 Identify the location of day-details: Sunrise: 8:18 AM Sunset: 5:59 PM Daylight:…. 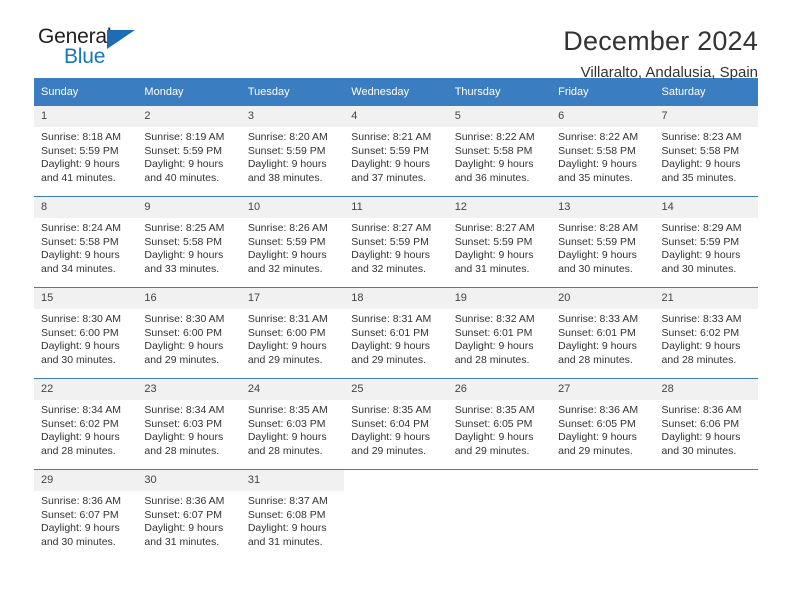
(85, 156).